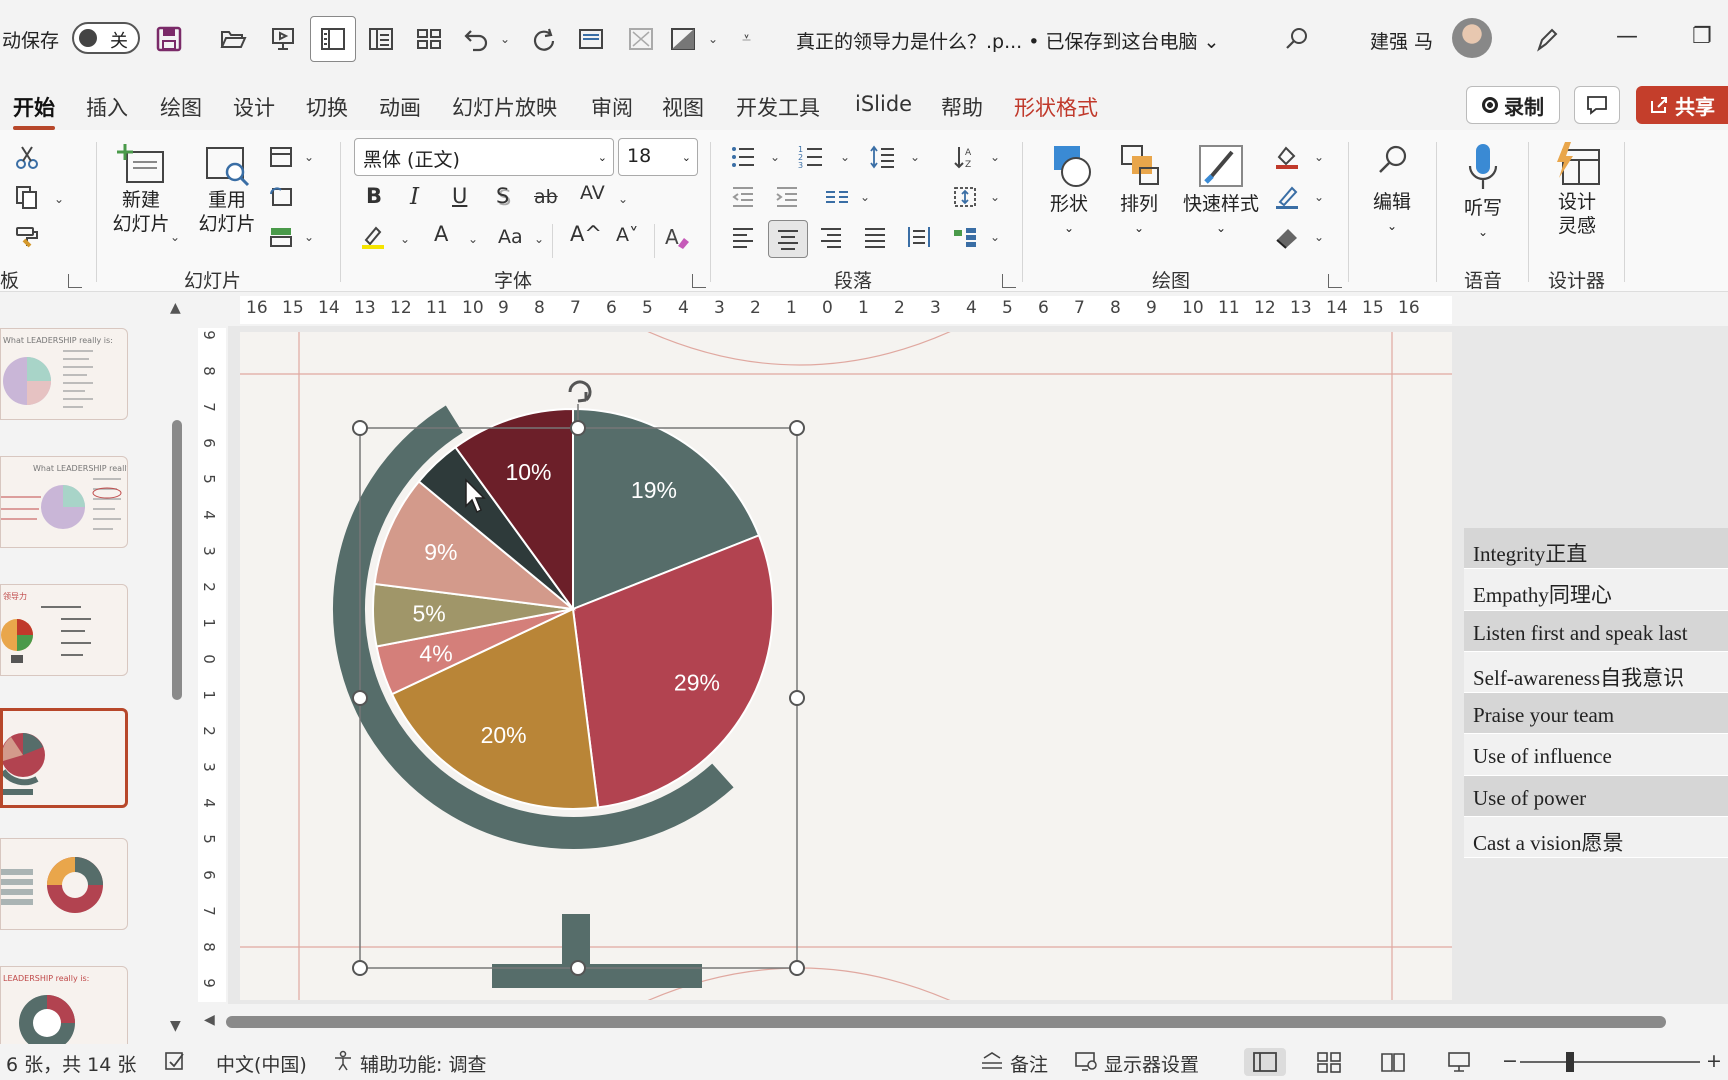 The height and width of the screenshot is (1080, 1728). I want to click on shape-effects-dropdown-icon: ⌄, so click(1319, 237).